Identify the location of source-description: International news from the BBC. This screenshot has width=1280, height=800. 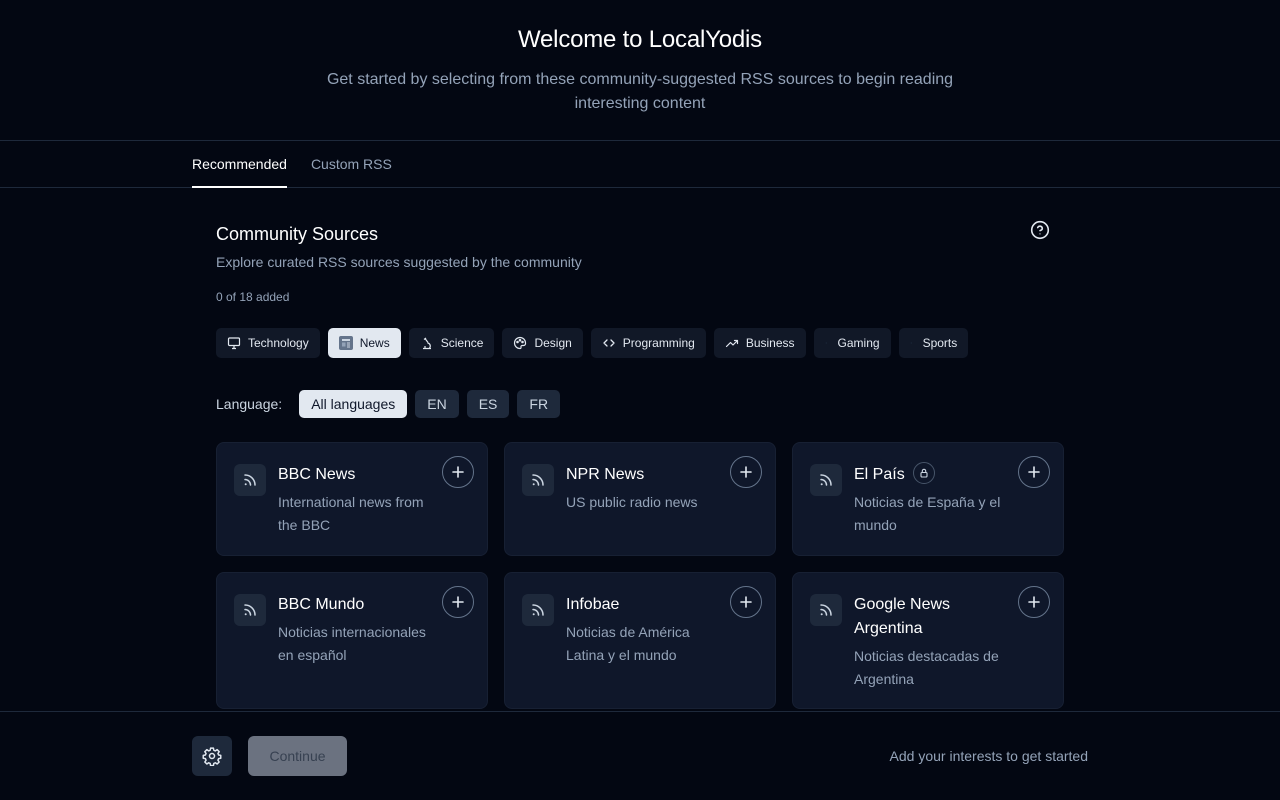
(351, 513).